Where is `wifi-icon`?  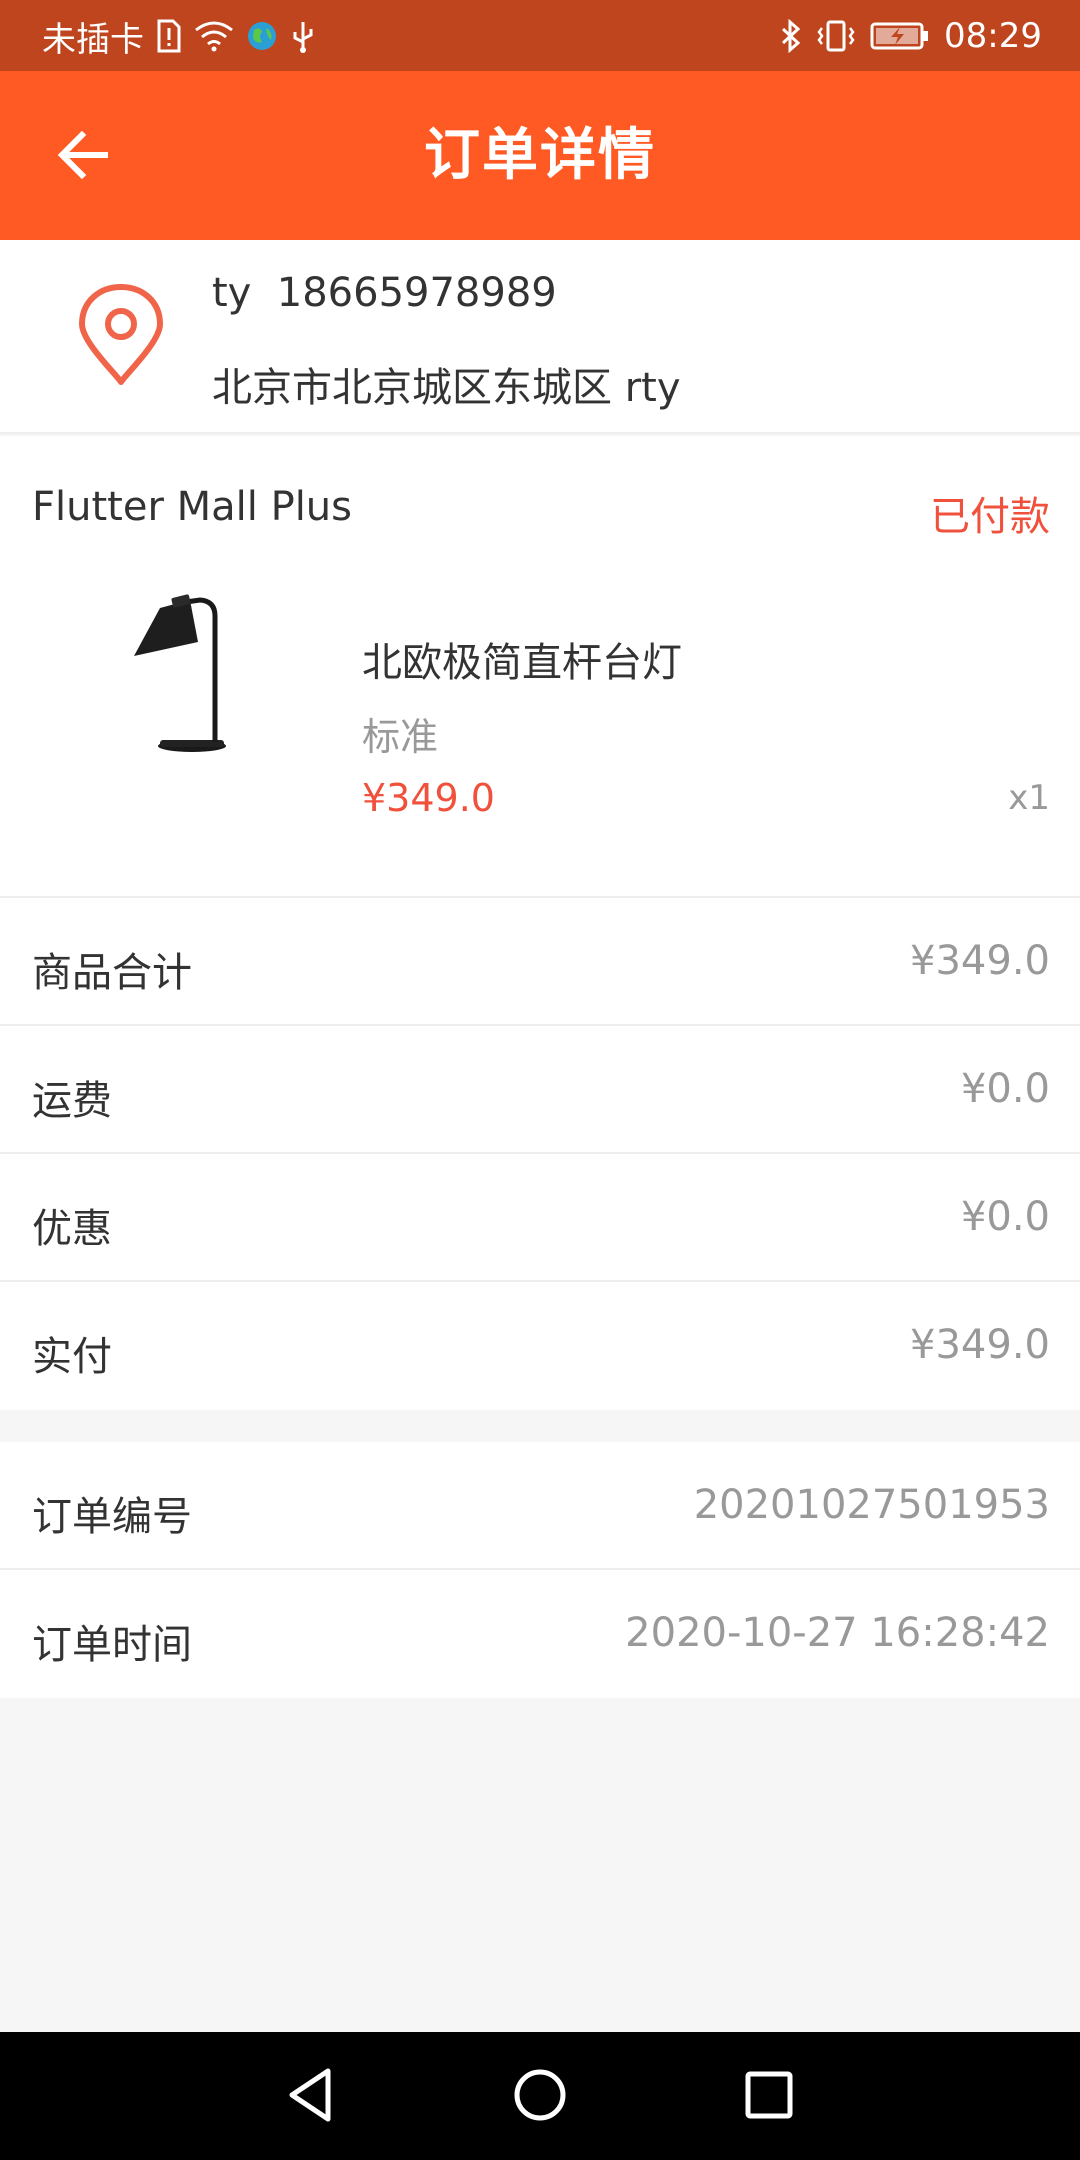 wifi-icon is located at coordinates (214, 36).